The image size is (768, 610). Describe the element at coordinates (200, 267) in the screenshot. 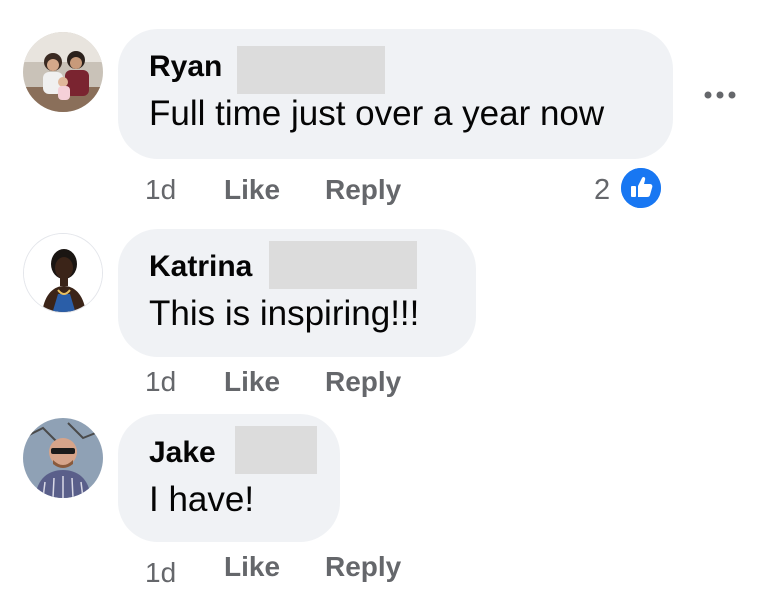

I see `comment-author: Katrina` at that location.